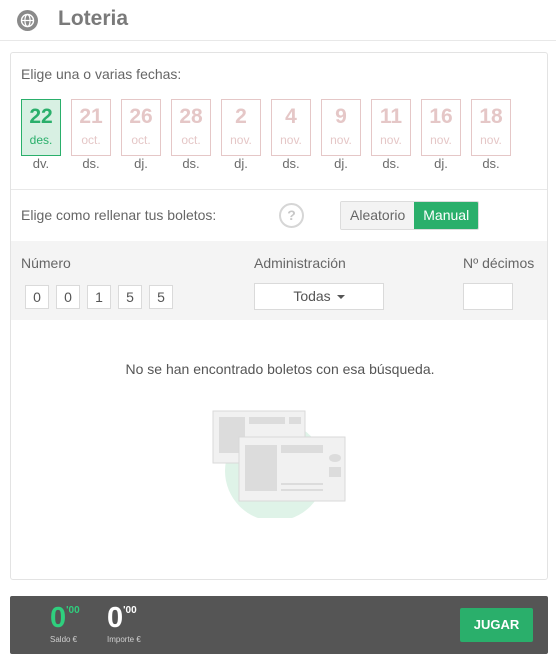 The image size is (556, 661). I want to click on date-day: 4, so click(291, 116).